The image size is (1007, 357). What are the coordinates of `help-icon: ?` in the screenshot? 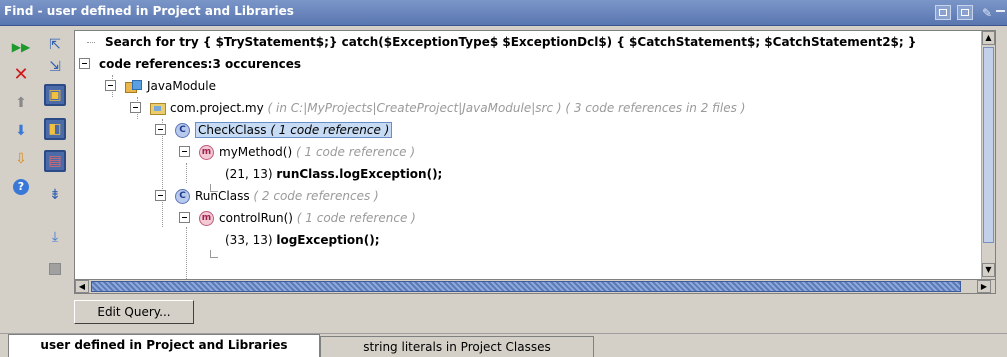 It's located at (21, 187).